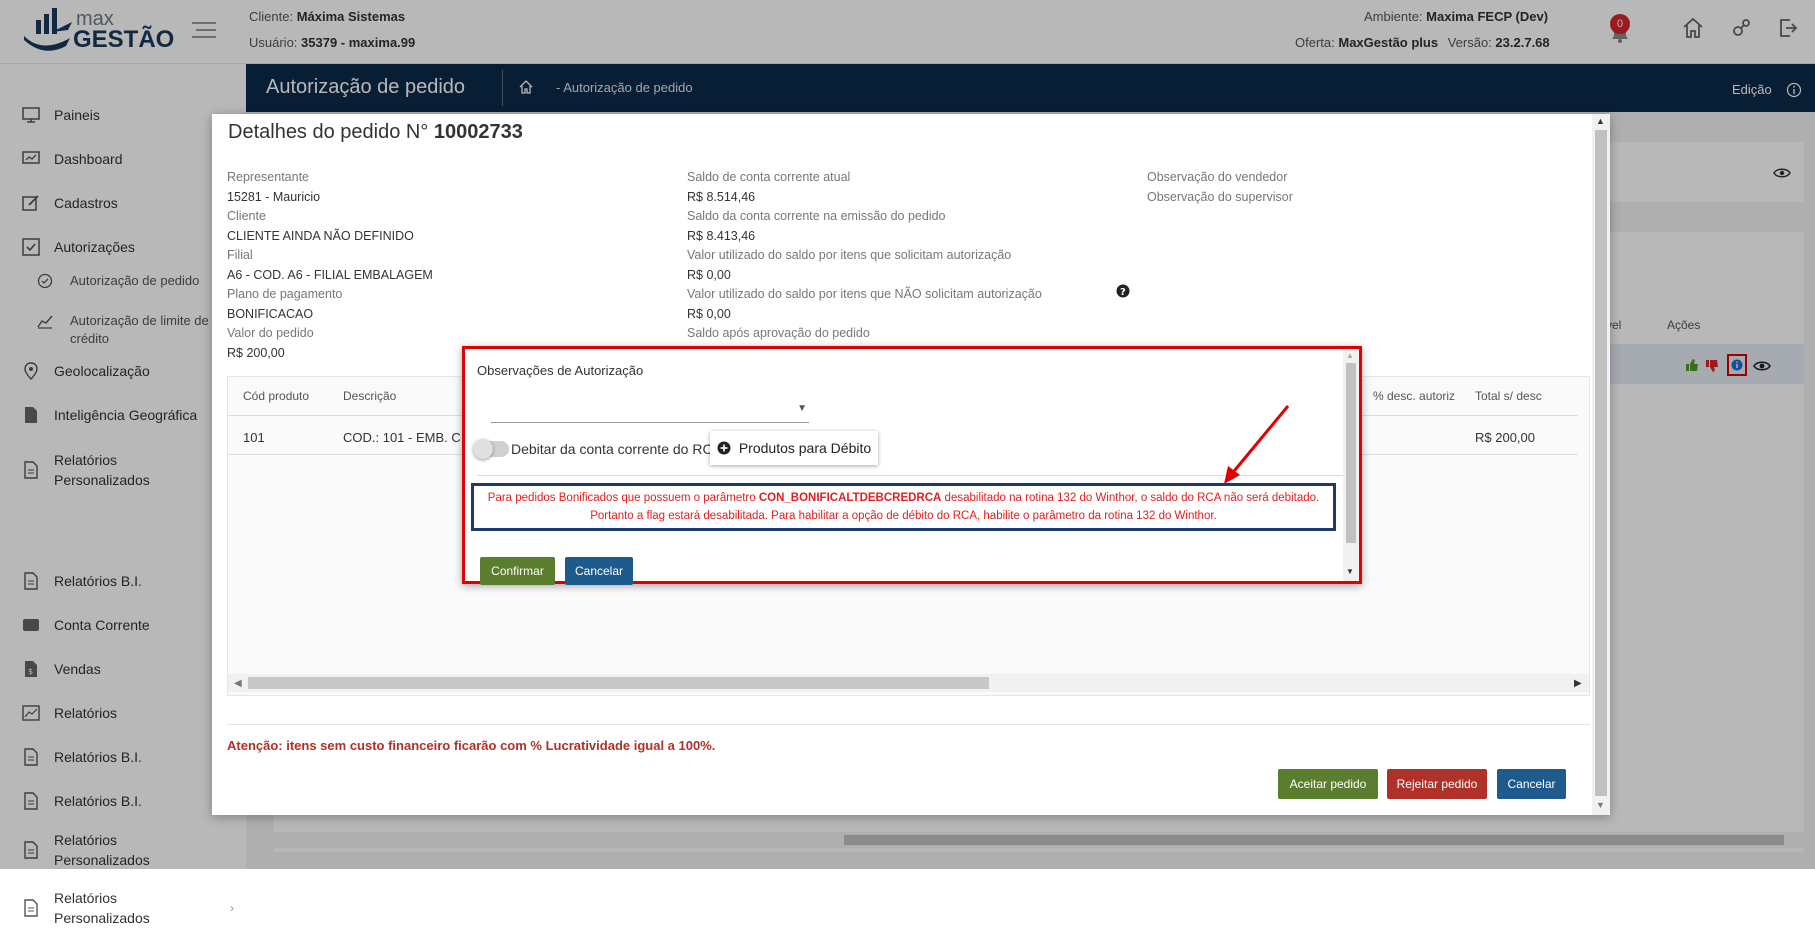 This screenshot has width=1815, height=928. Describe the element at coordinates (328, 132) in the screenshot. I see `modal-title-prefix: Detalhes do pedido N°` at that location.